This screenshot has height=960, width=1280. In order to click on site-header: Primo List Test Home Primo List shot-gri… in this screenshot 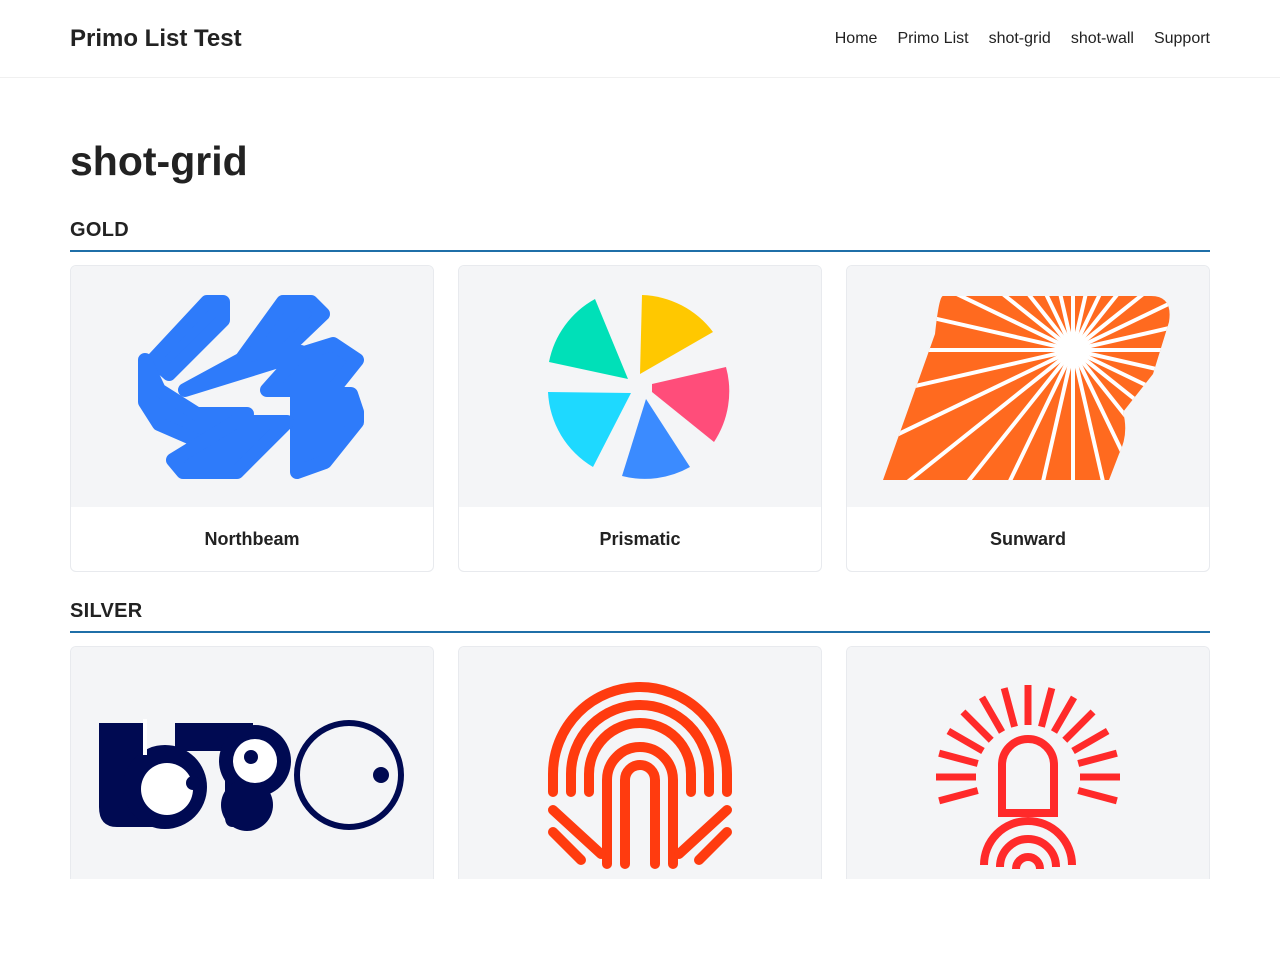, I will do `click(640, 39)`.